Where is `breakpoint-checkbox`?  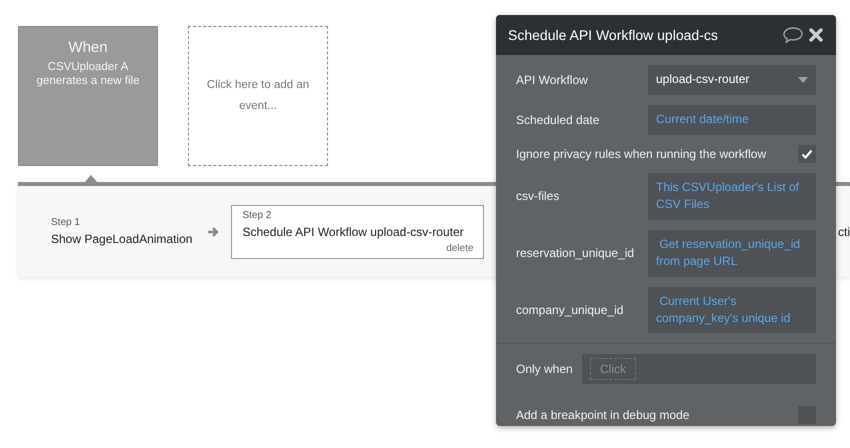 breakpoint-checkbox is located at coordinates (807, 415).